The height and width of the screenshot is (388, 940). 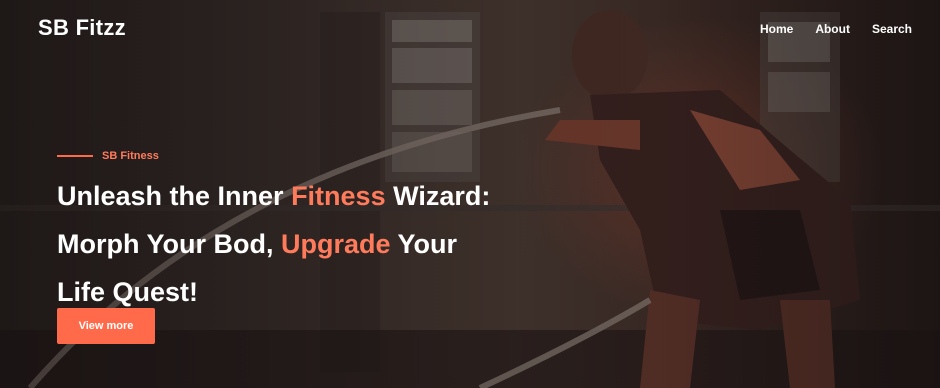 What do you see at coordinates (470, 29) in the screenshot?
I see `navbar: SB Fitzz Home About Search` at bounding box center [470, 29].